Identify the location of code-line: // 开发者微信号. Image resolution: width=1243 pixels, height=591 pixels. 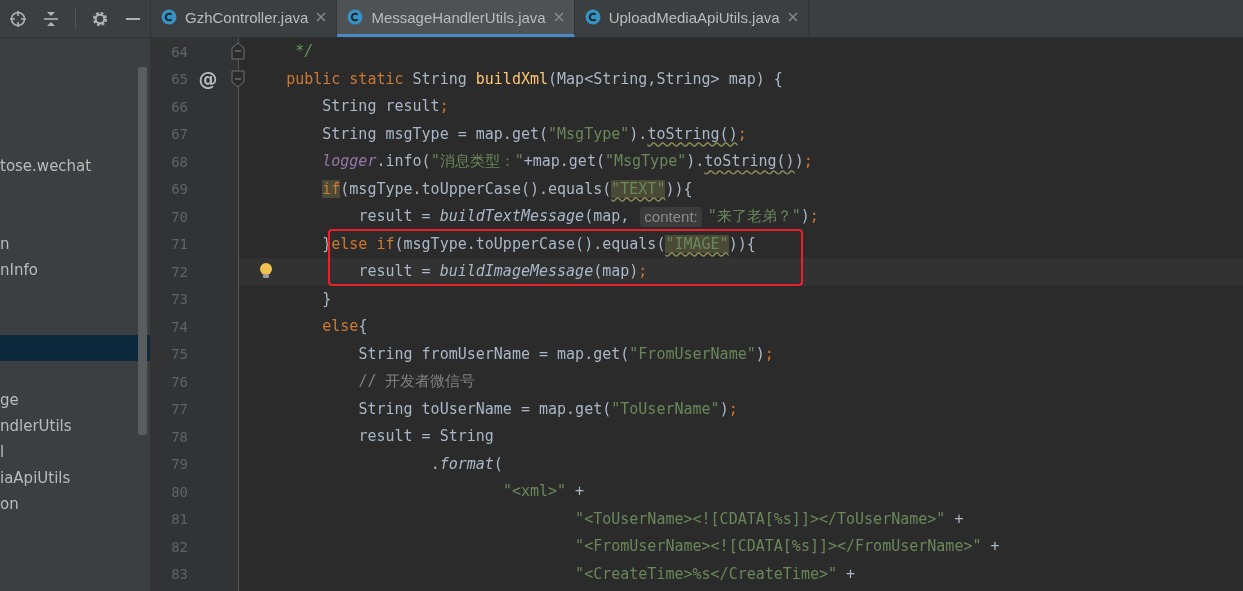
(417, 381).